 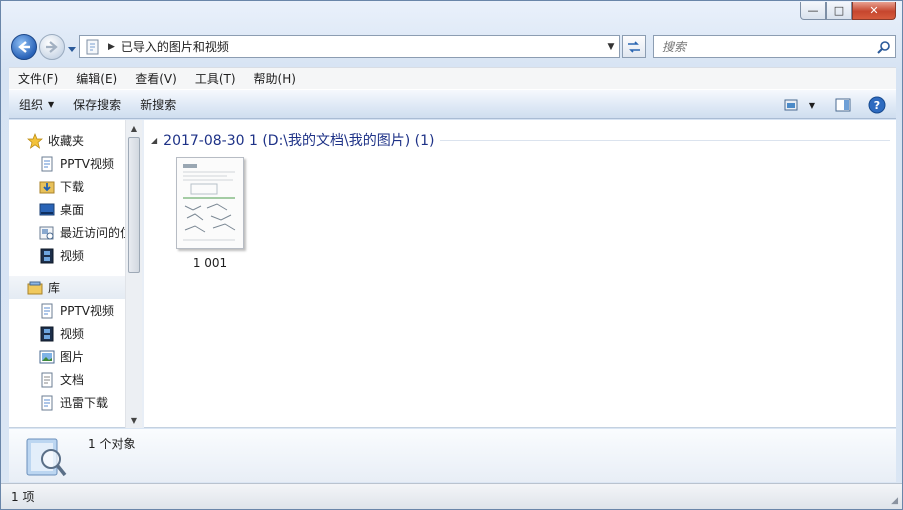 What do you see at coordinates (362, 46) in the screenshot?
I see `breadcrumb: 已导入的图片和视频` at bounding box center [362, 46].